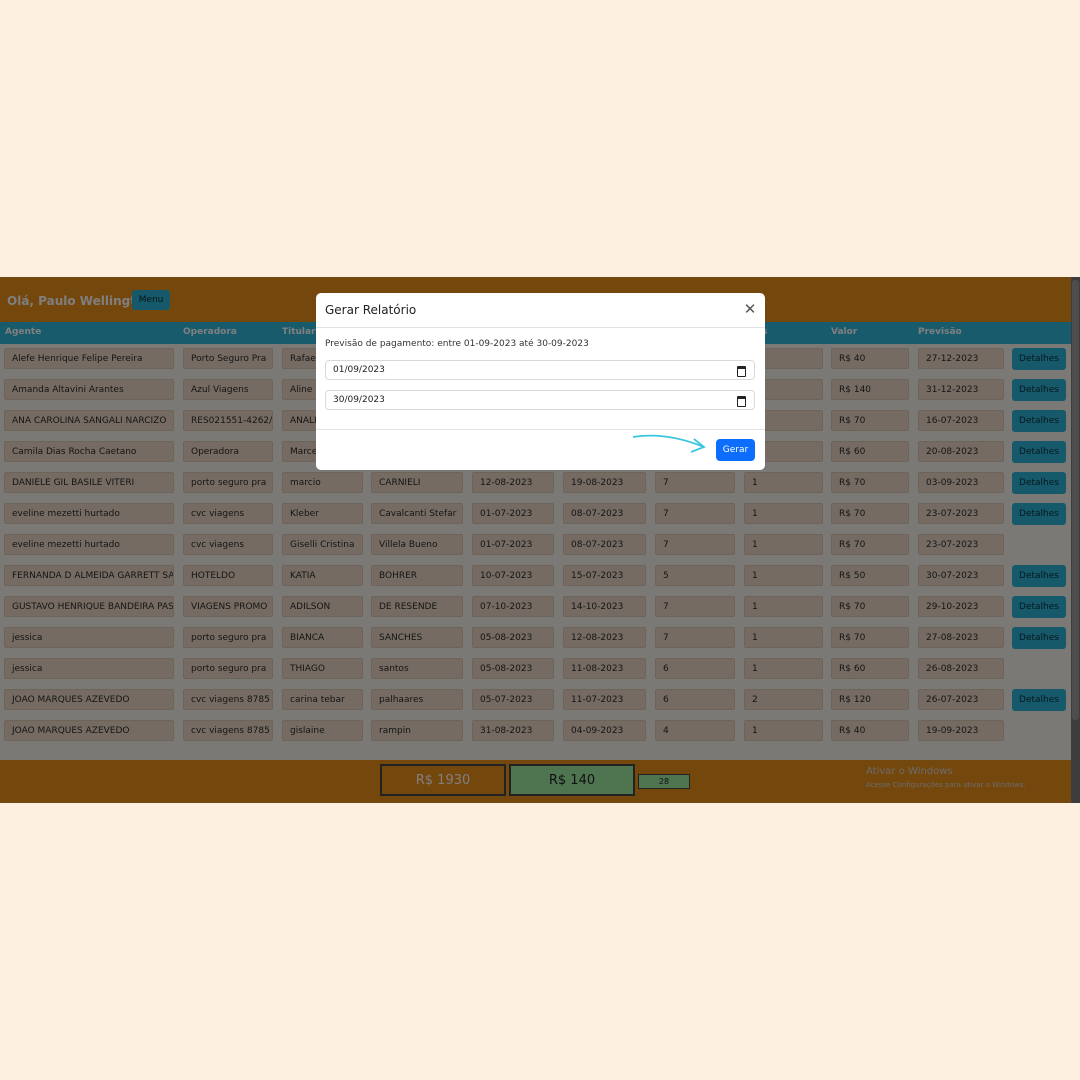 The height and width of the screenshot is (1080, 1080). Describe the element at coordinates (540, 310) in the screenshot. I see `modal-header: Gerar Relatório ✕` at that location.